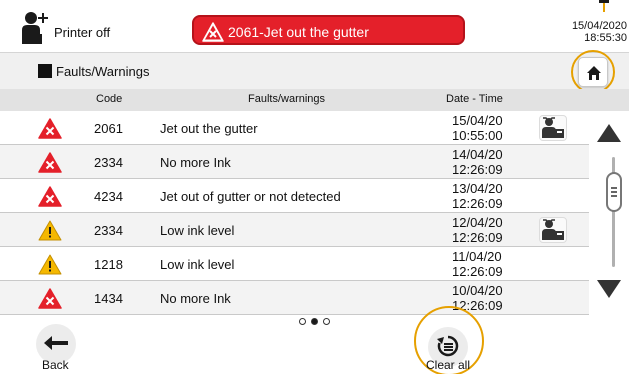 The height and width of the screenshot is (374, 629). I want to click on table-row: 2061 Jet out the gutter 15/04/20 10:55:00, so click(294, 128).